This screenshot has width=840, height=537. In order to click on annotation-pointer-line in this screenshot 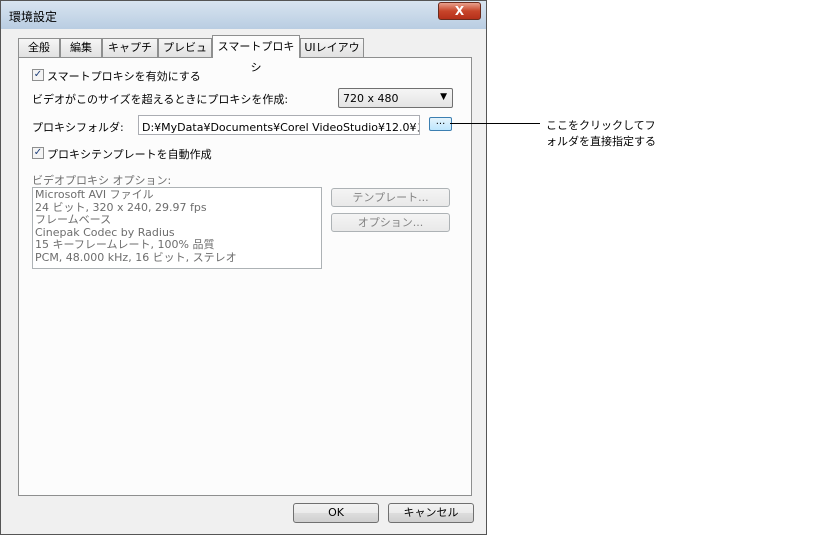, I will do `click(495, 123)`.